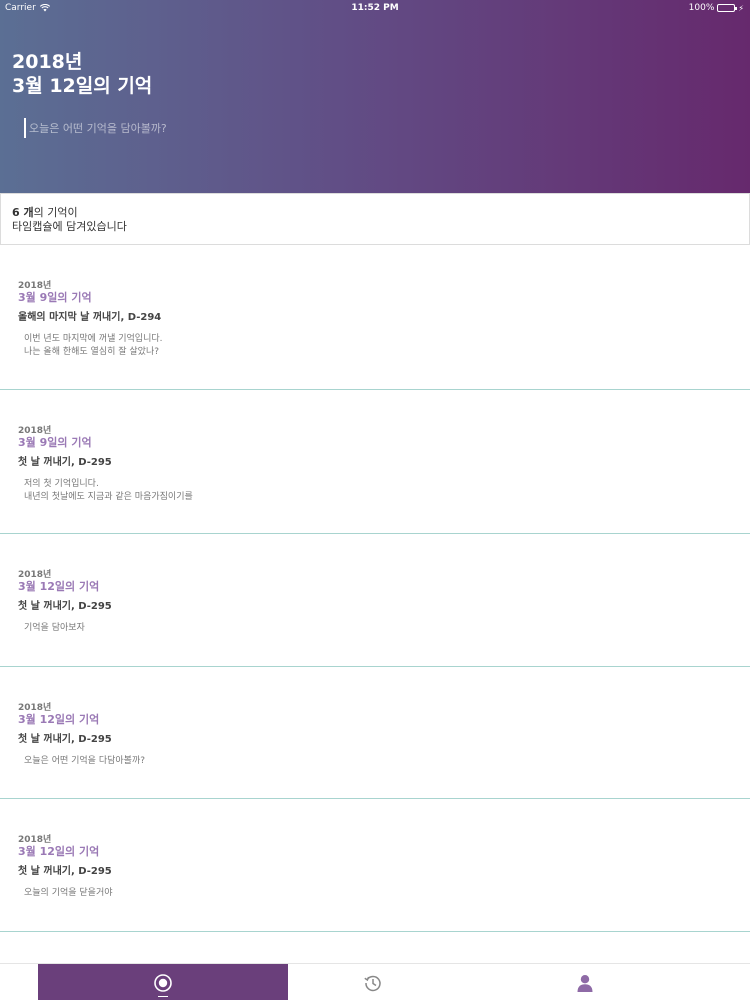 The height and width of the screenshot is (1000, 750). What do you see at coordinates (224, 128) in the screenshot?
I see `memory-input` at bounding box center [224, 128].